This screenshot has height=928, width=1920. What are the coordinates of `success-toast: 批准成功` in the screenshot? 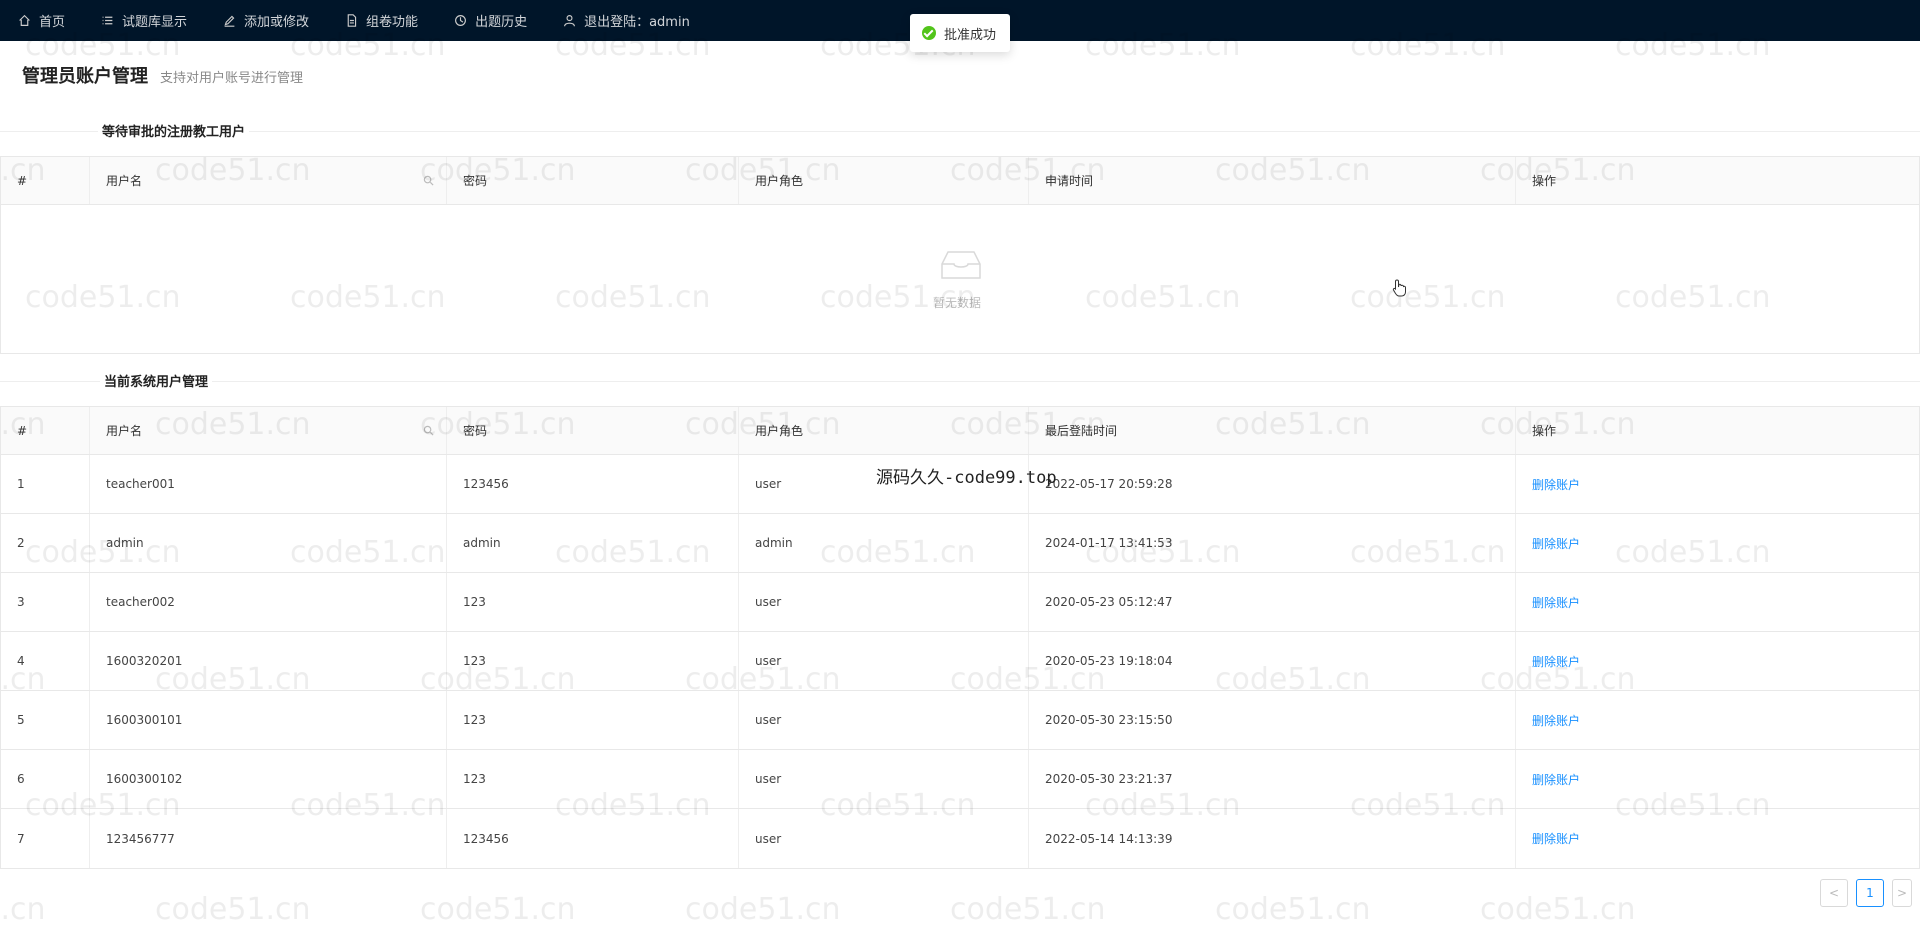 It's located at (960, 33).